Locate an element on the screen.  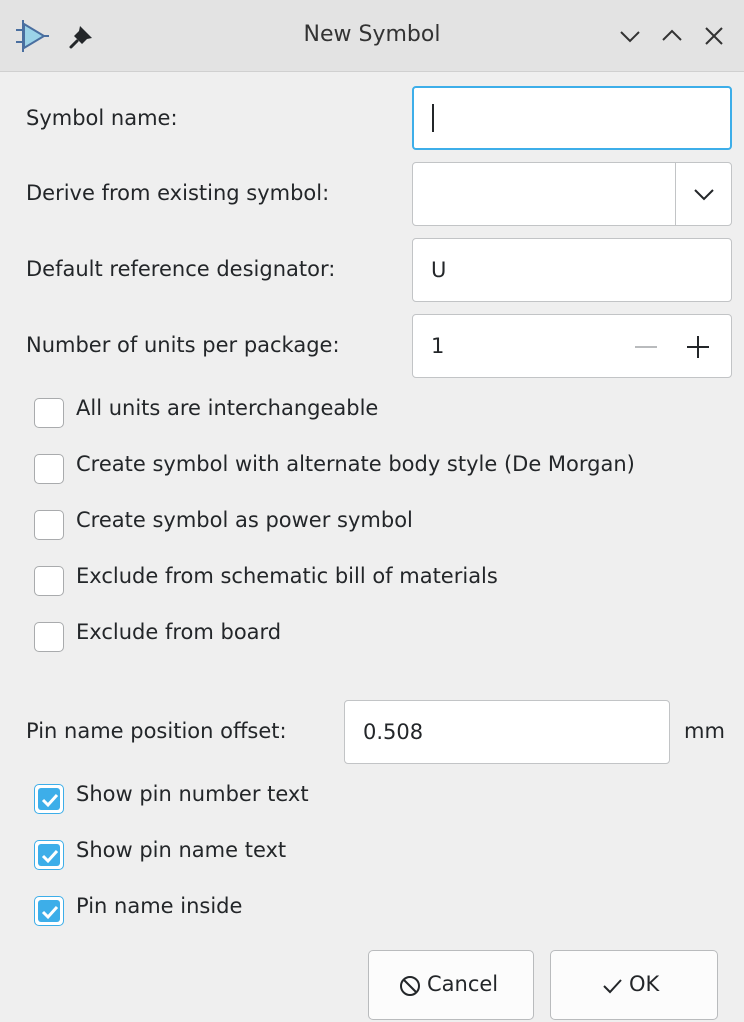
chevron-up-icon is located at coordinates (672, 36).